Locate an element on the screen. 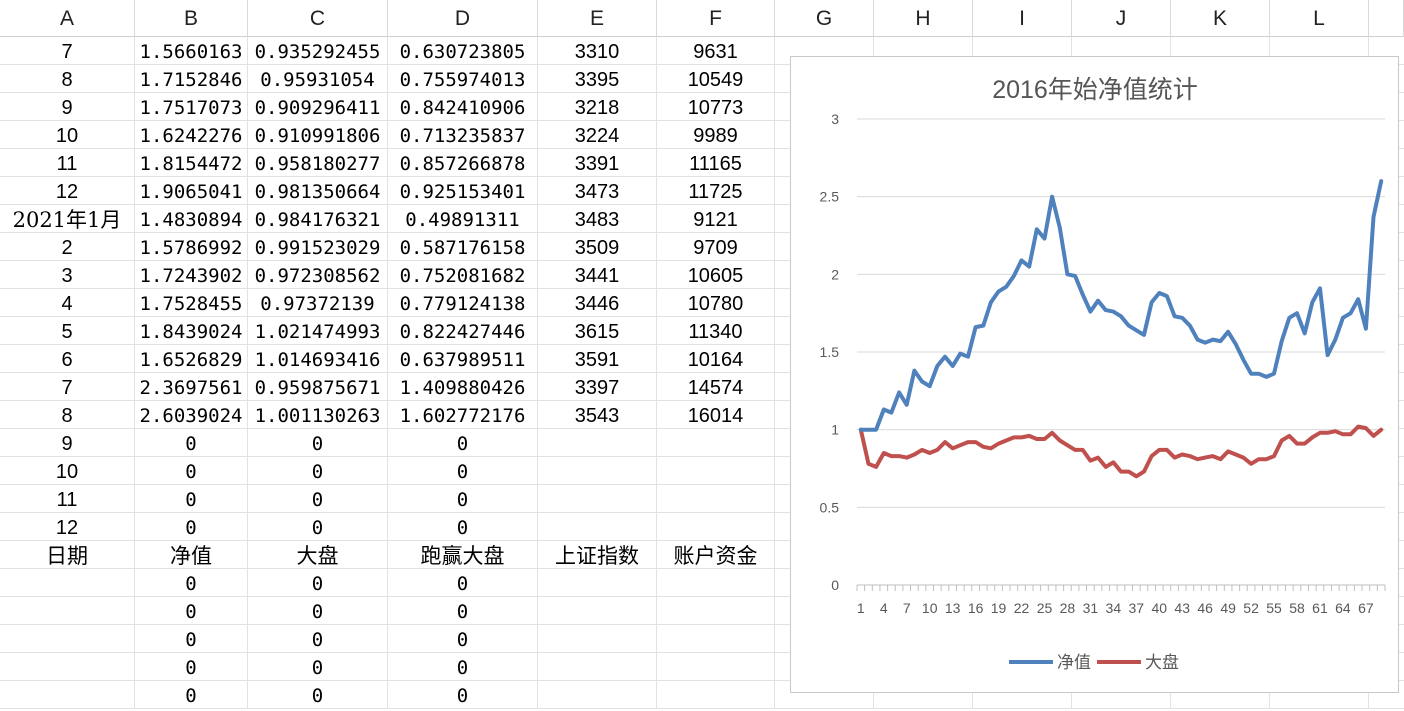 The width and height of the screenshot is (1404, 711). cell-d: 0.842410906 is located at coordinates (463, 106).